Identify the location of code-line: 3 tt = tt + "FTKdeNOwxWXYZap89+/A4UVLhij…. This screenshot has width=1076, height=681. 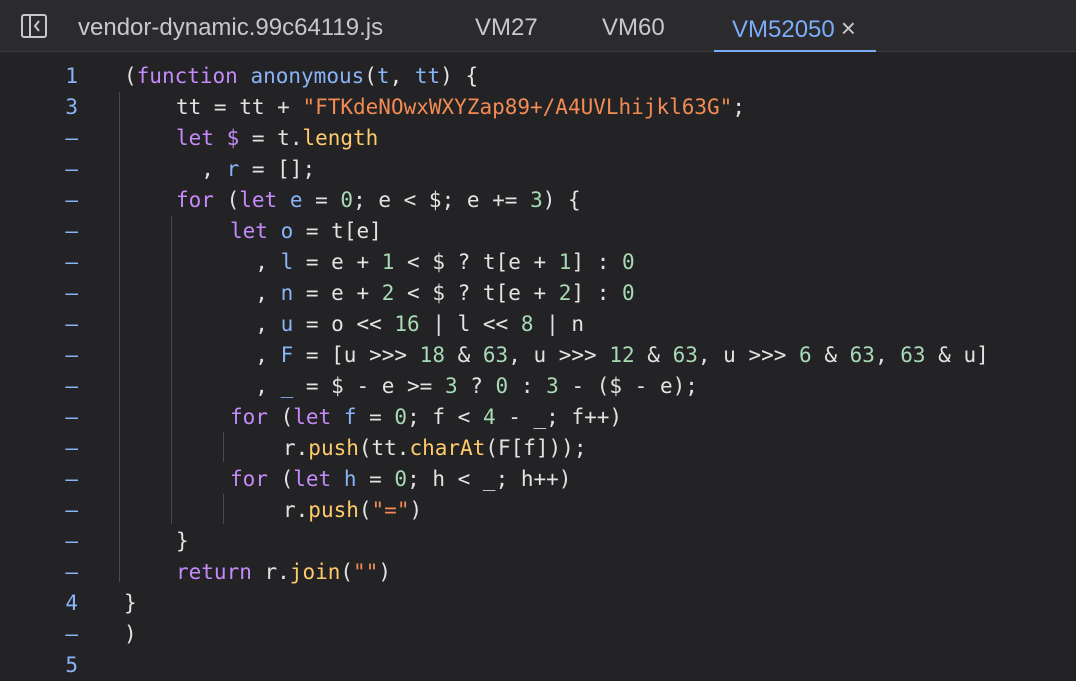
(538, 107).